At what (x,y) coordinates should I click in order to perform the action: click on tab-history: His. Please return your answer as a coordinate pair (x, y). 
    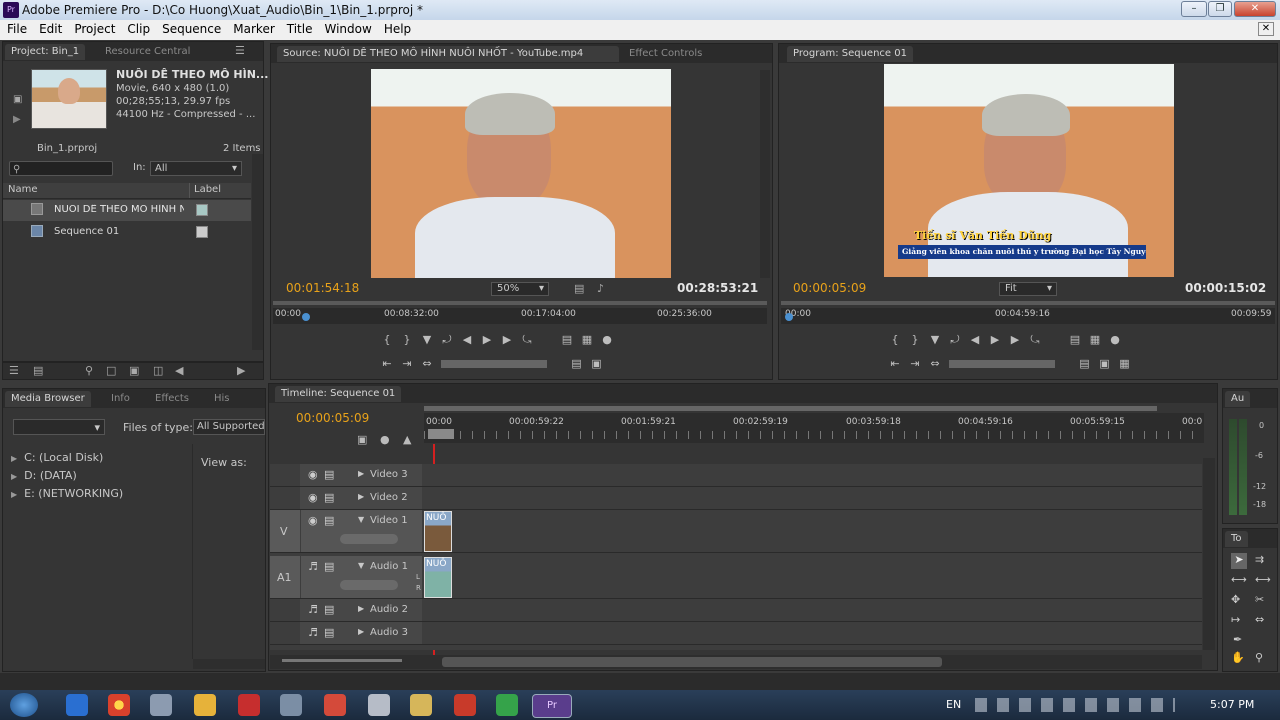
    Looking at the image, I should click on (222, 399).